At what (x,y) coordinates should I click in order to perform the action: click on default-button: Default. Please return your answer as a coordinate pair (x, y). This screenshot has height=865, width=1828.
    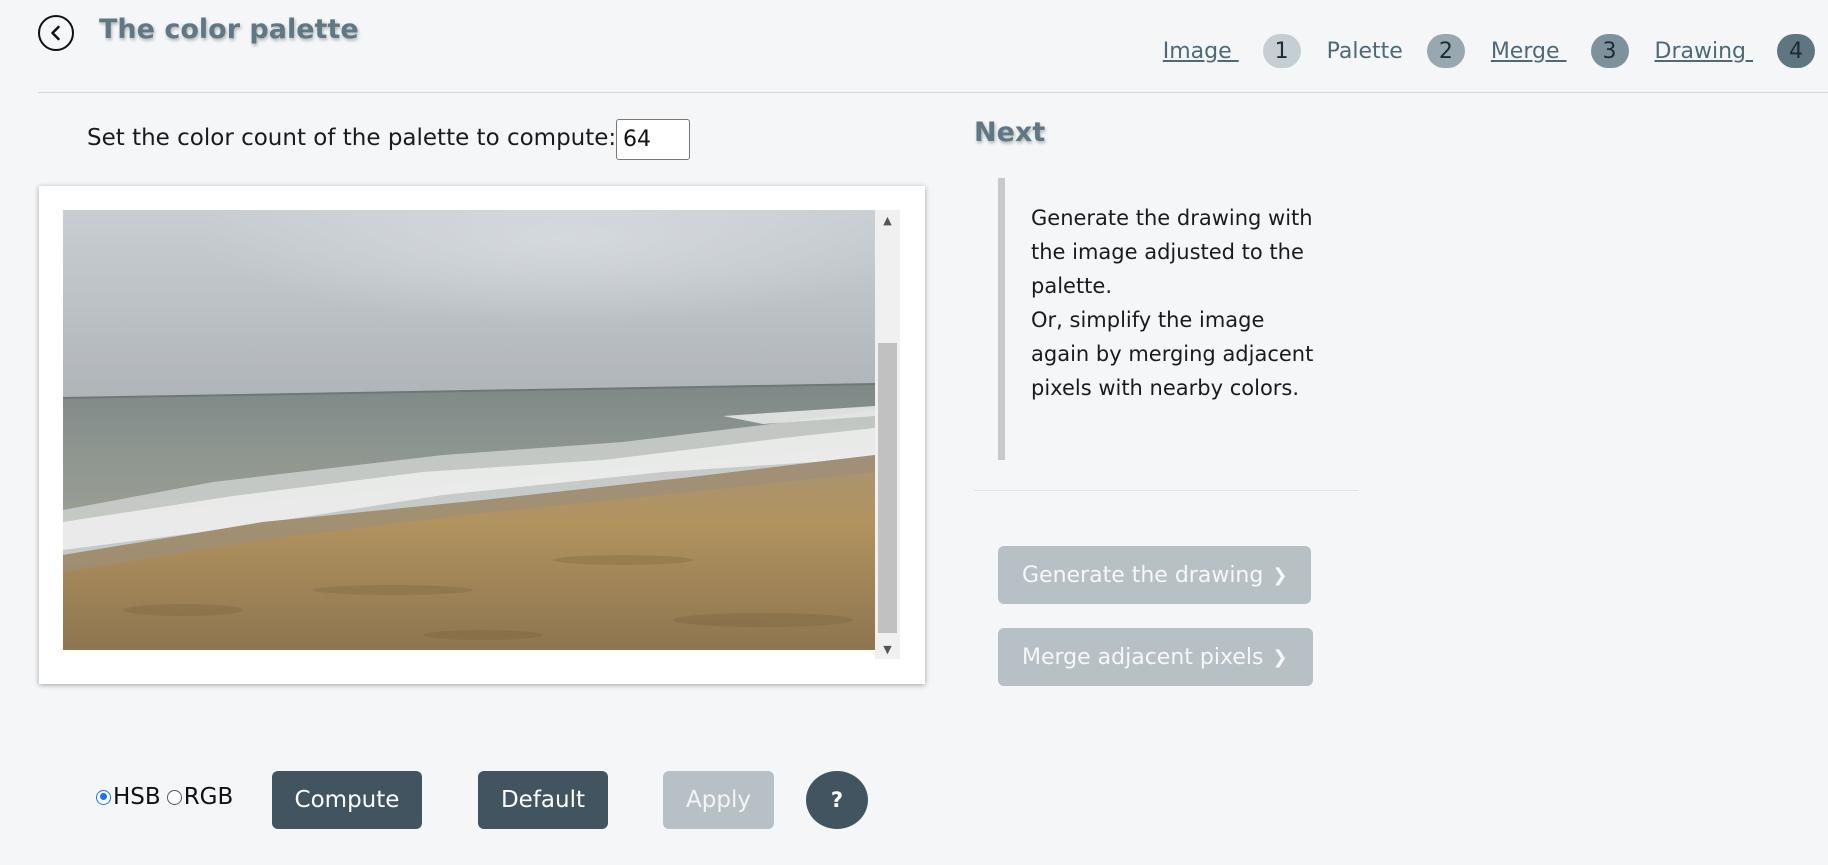
    Looking at the image, I should click on (543, 800).